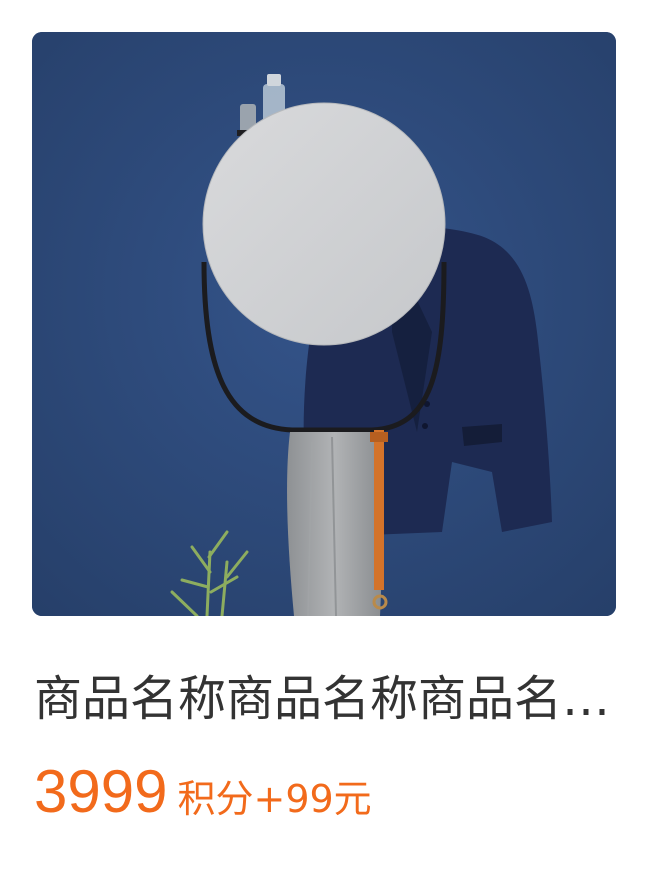  Describe the element at coordinates (274, 799) in the screenshot. I see `points-text: 积分+99元` at that location.